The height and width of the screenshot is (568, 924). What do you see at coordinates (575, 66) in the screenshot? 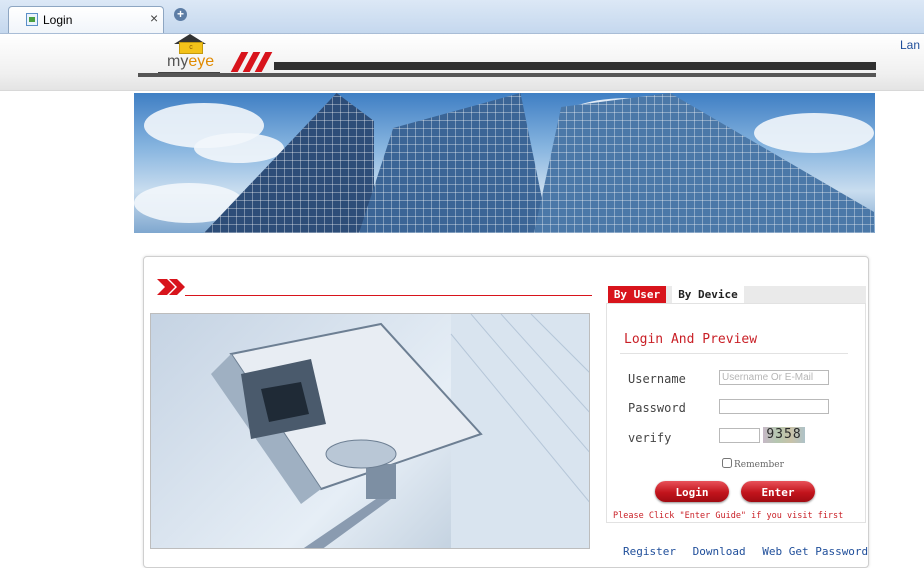
I see `header-dark-bar` at bounding box center [575, 66].